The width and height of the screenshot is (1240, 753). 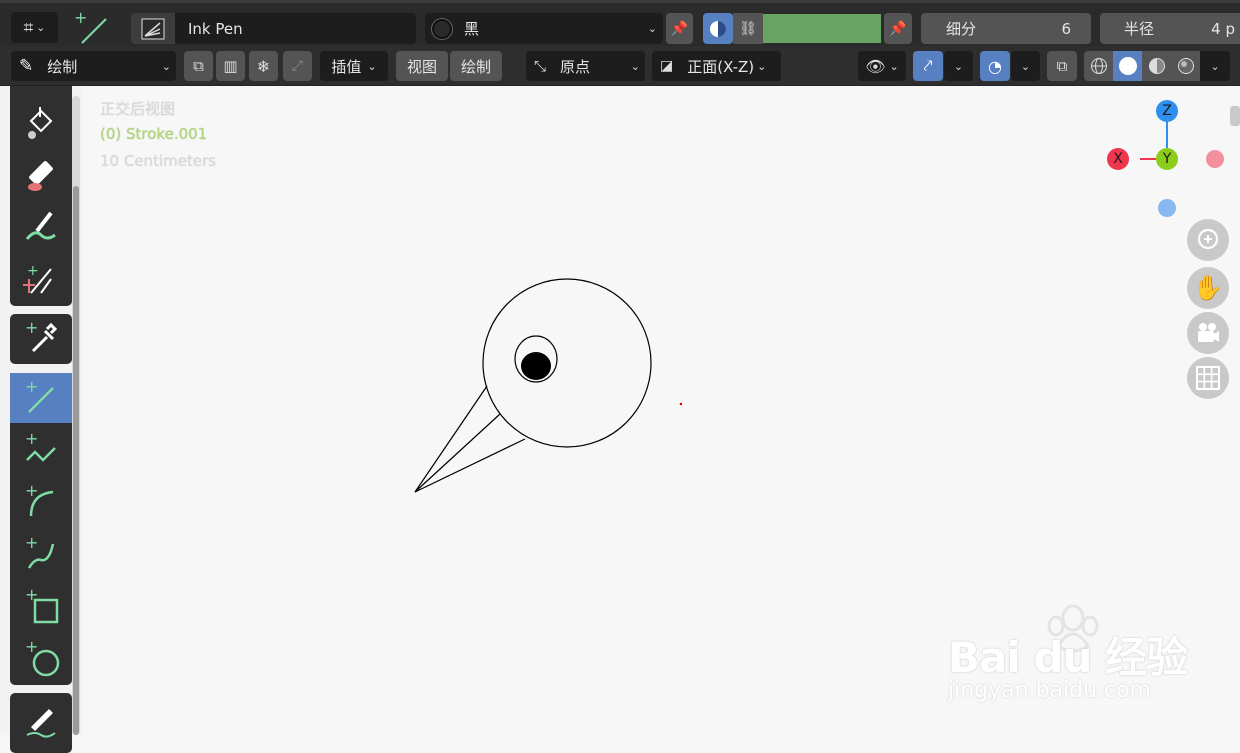 I want to click on color-mode-material-button, so click(x=718, y=28).